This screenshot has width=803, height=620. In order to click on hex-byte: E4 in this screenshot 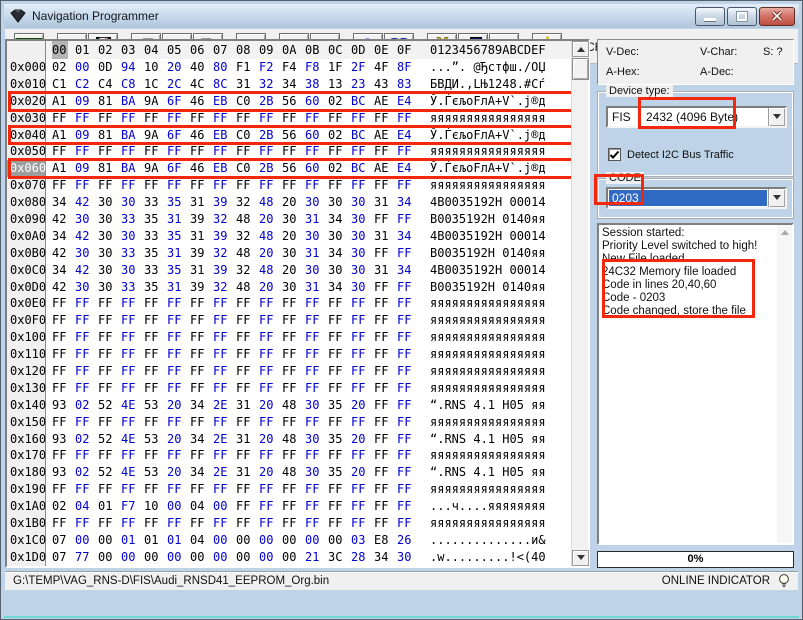, I will do `click(408, 135)`.